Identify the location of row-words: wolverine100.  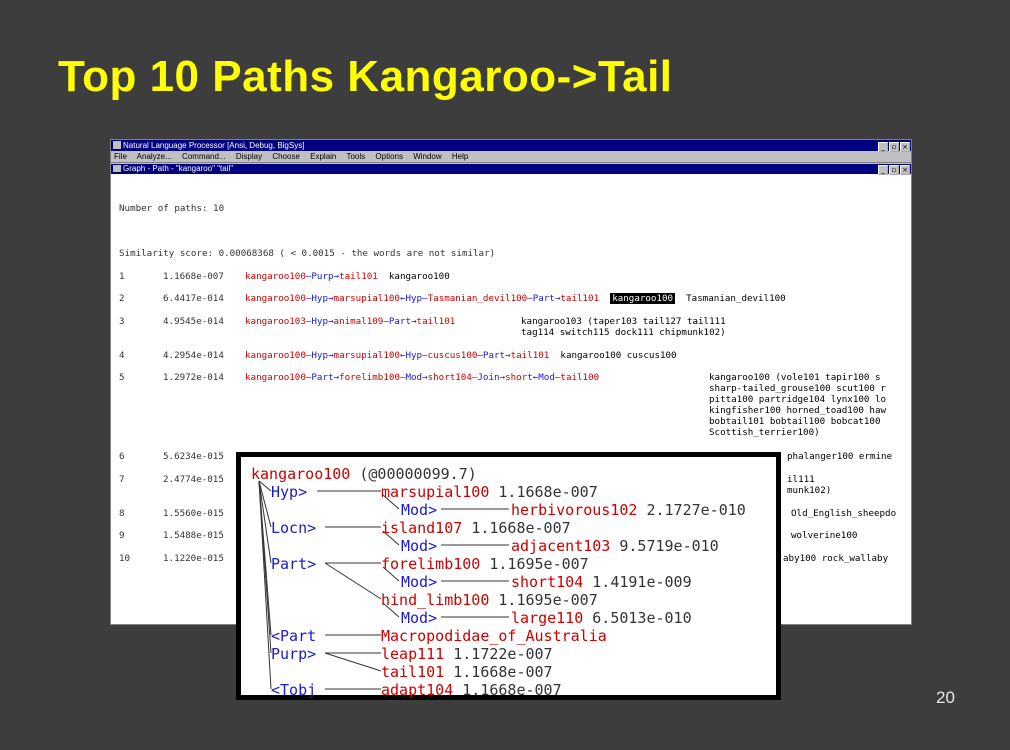
(824, 535).